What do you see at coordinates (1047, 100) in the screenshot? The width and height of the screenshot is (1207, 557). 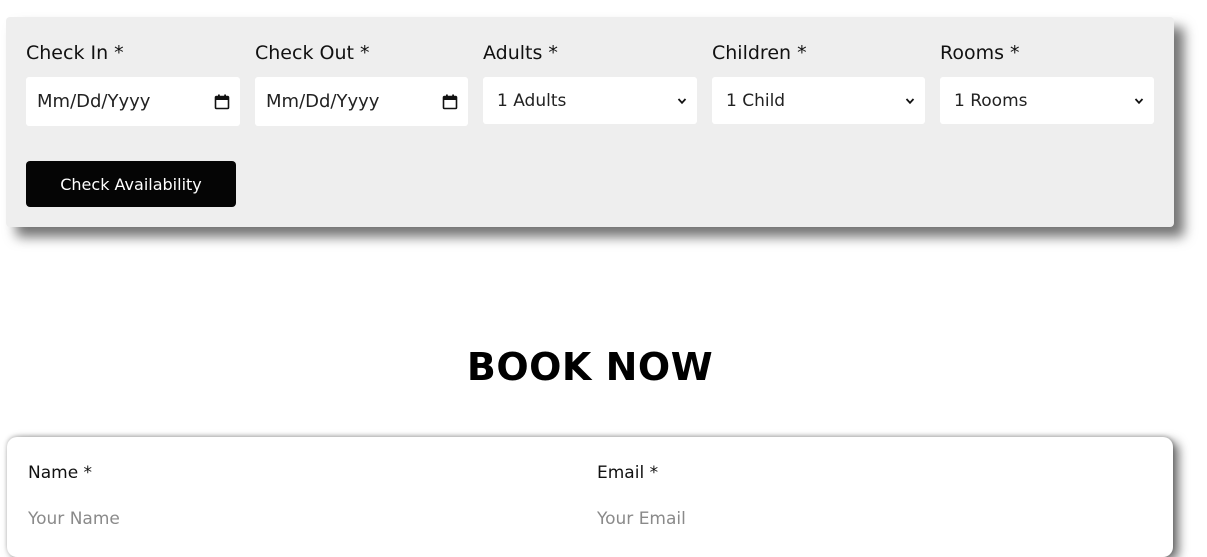 I see `rooms-select: 1 Rooms` at bounding box center [1047, 100].